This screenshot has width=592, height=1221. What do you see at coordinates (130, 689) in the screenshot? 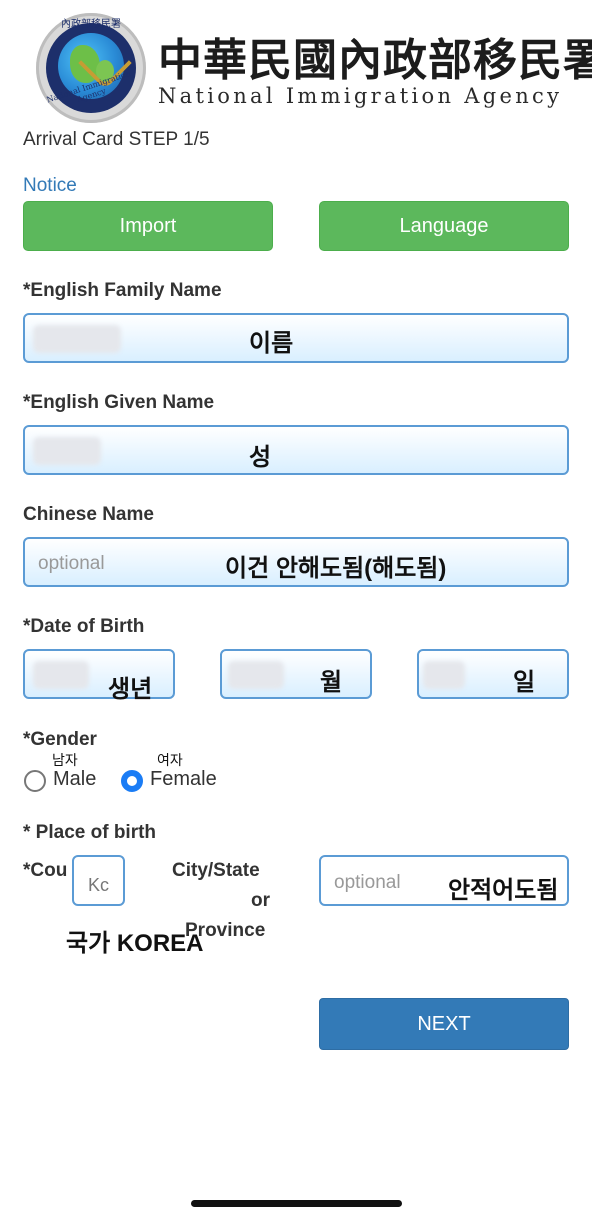
I see `dob-year-annotation: 생년` at bounding box center [130, 689].